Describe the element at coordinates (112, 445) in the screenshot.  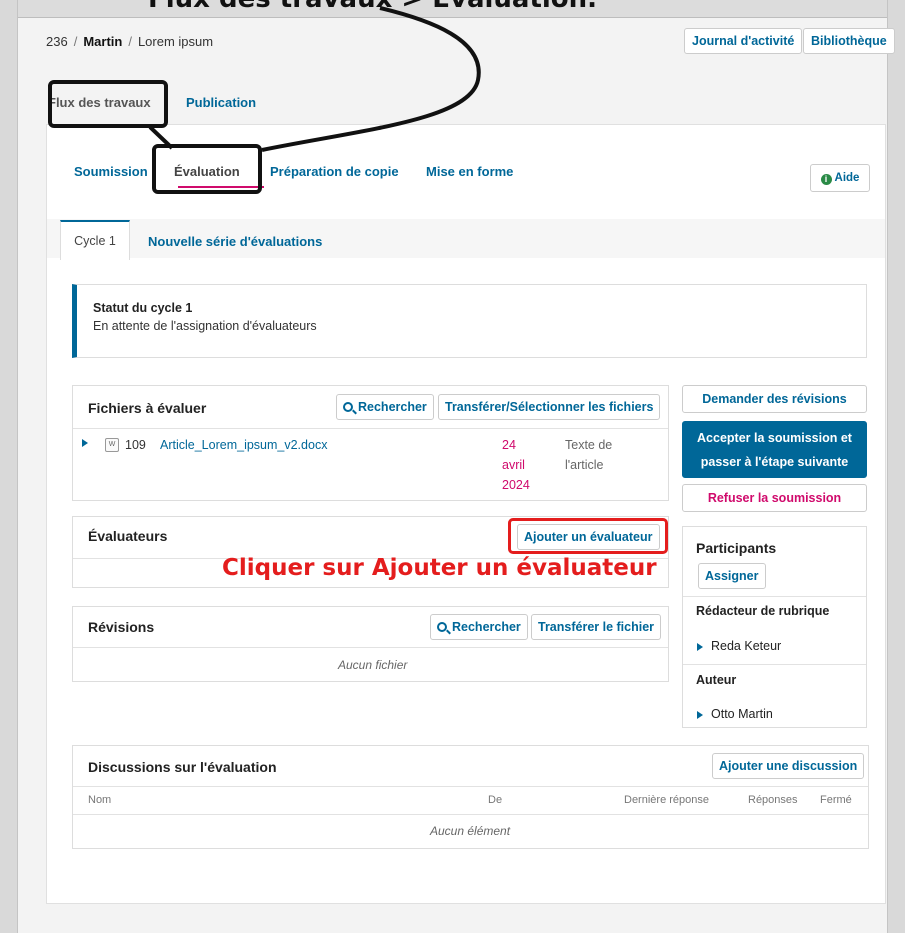
I see `document-icon: W` at that location.